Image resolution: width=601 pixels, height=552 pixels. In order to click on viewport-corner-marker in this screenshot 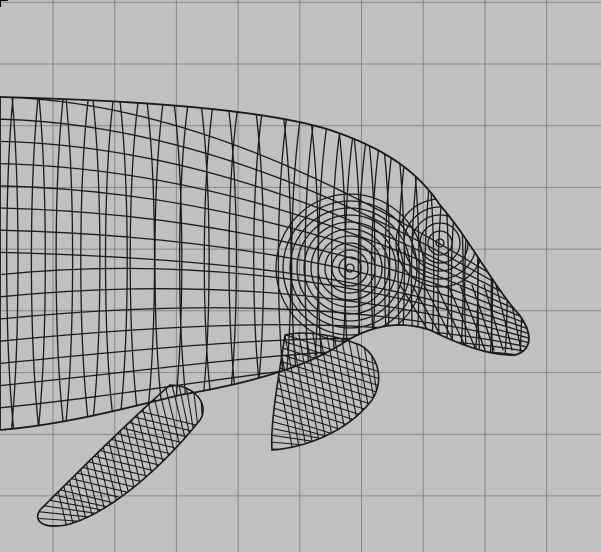, I will do `click(4, 3)`.